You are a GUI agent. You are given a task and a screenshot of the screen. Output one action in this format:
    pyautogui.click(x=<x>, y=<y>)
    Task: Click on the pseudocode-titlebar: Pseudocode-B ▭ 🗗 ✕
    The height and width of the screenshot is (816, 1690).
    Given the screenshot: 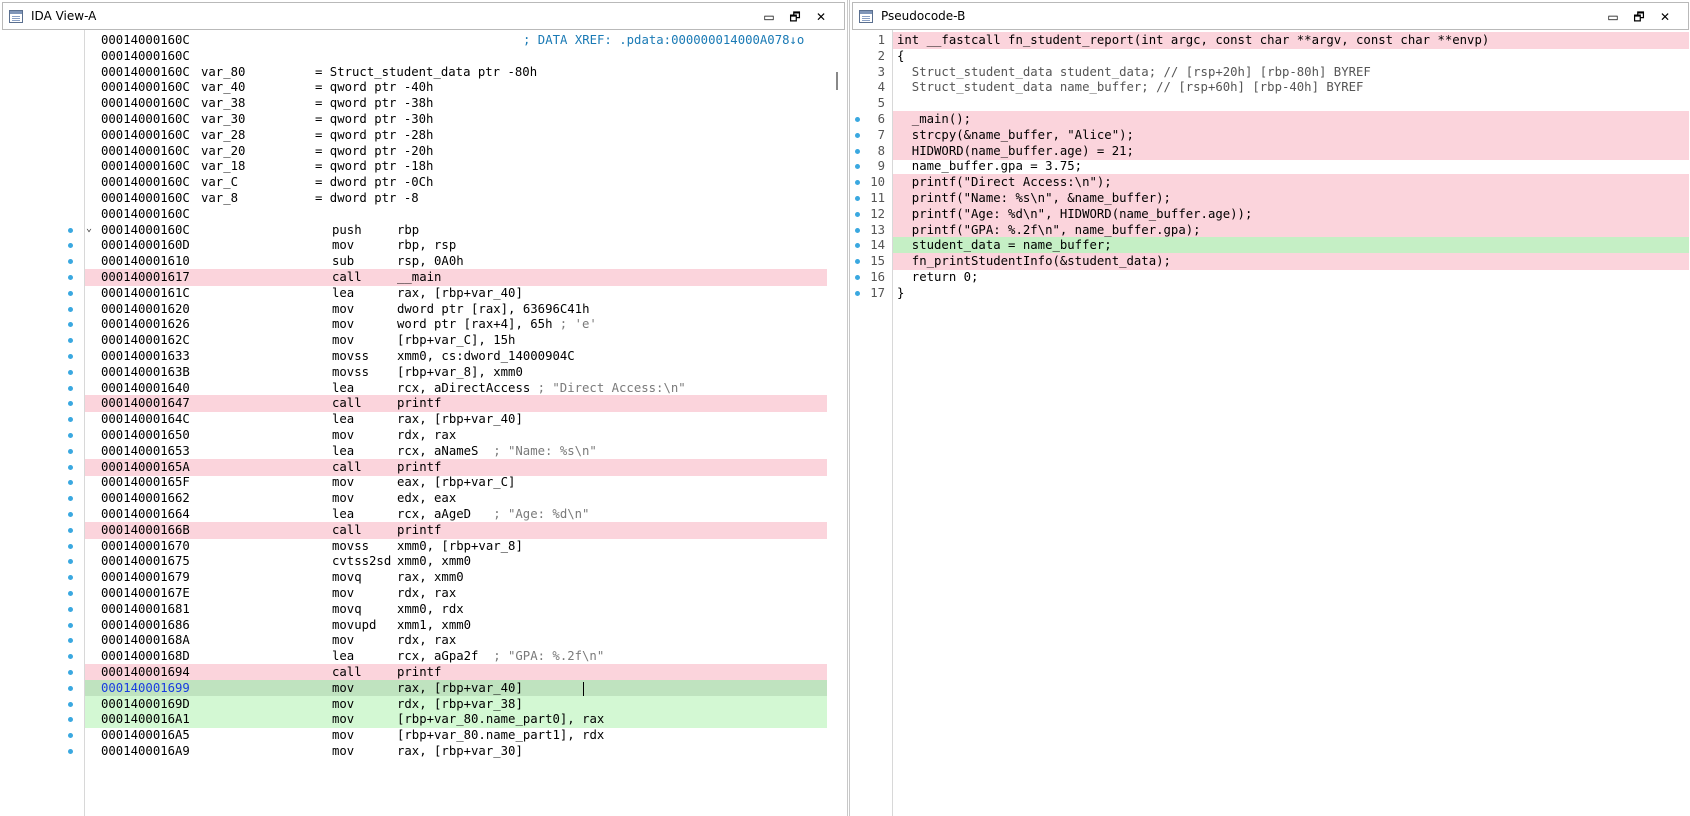 What is the action you would take?
    pyautogui.click(x=1270, y=16)
    